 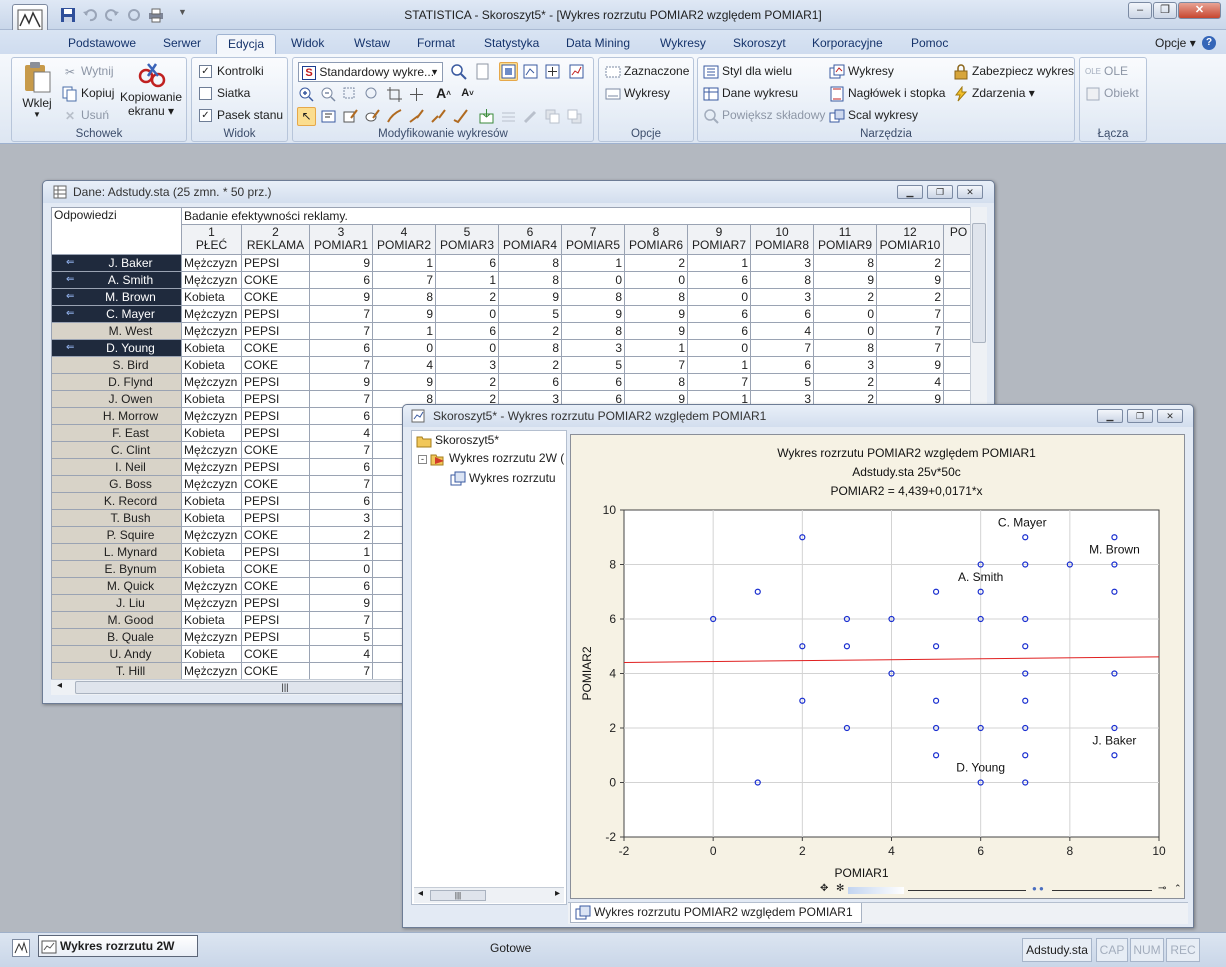 I want to click on enlarge-component-button: Powiększ składowy, so click(x=764, y=116).